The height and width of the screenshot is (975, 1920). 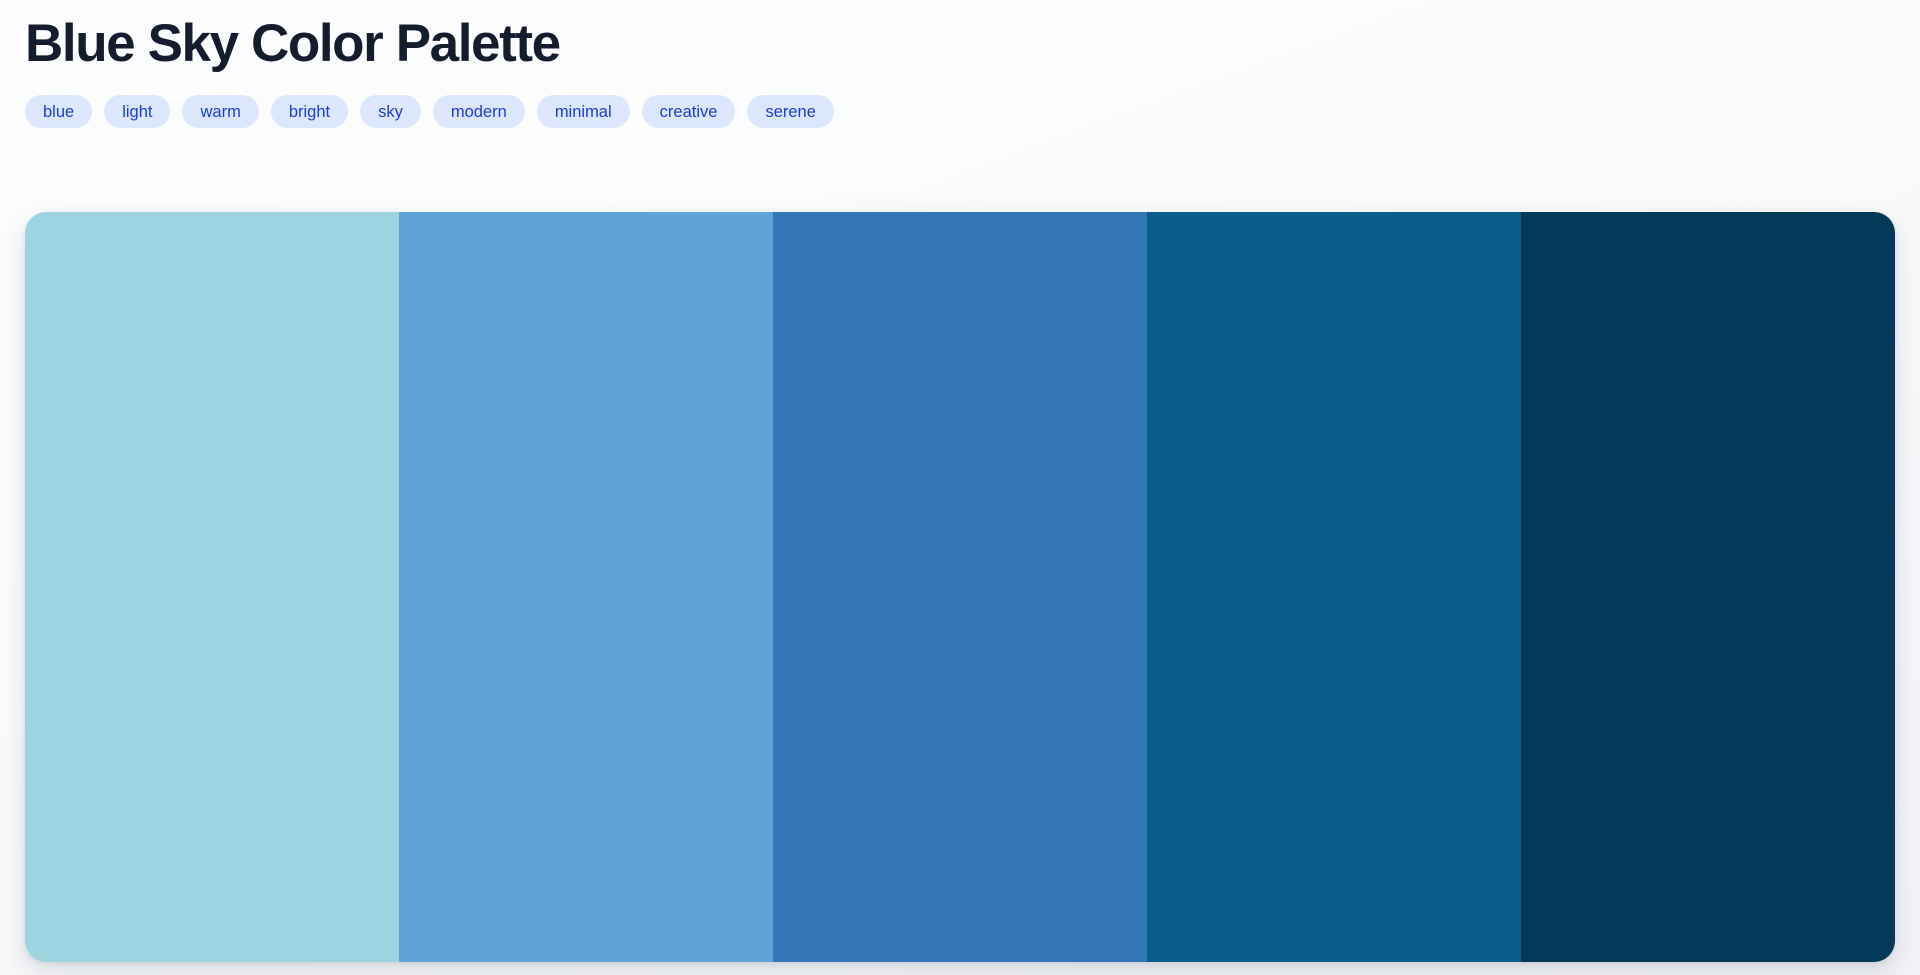 I want to click on tag-pill-modern: modern, so click(x=478, y=112).